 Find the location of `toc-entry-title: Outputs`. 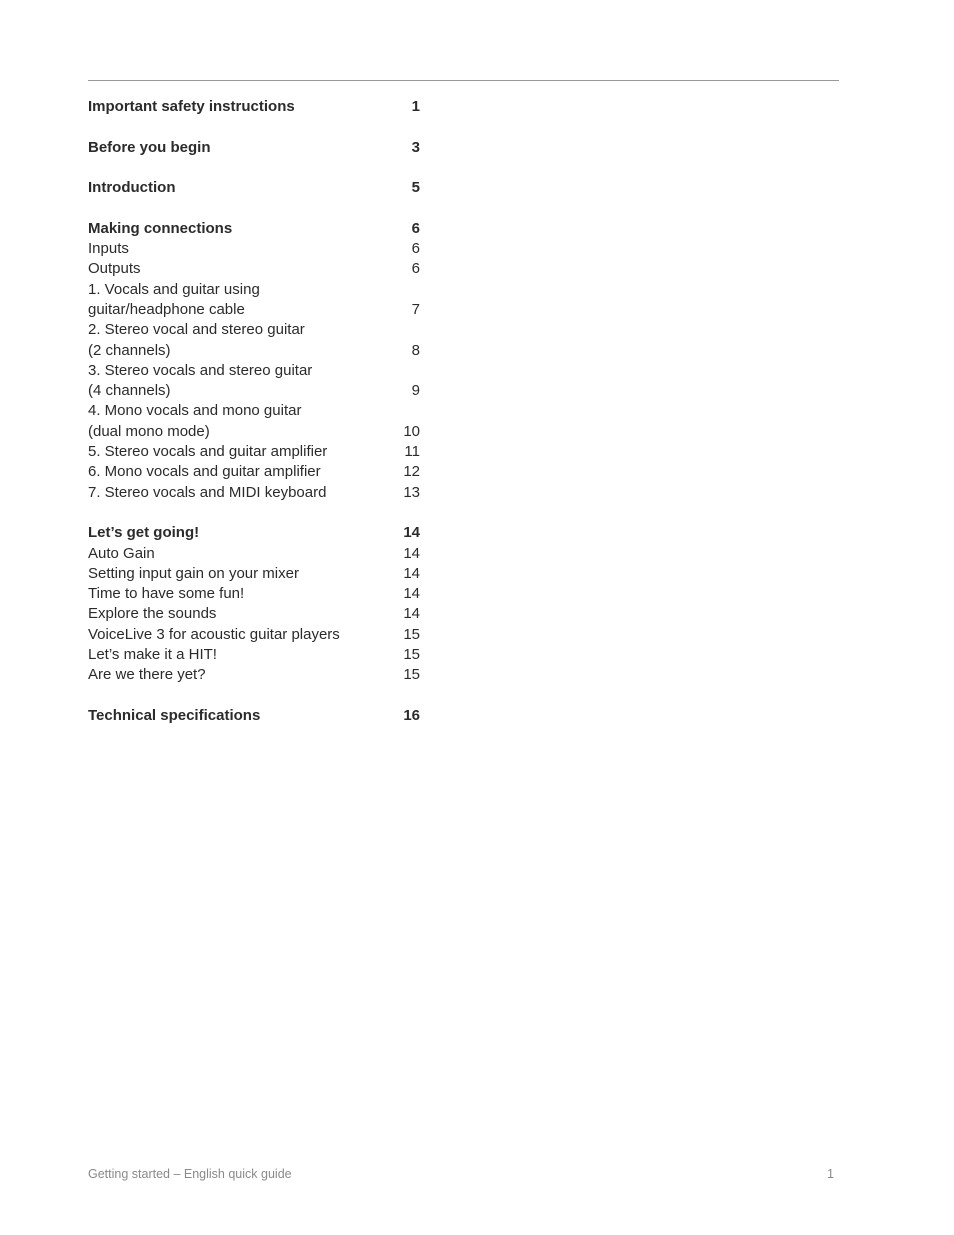

toc-entry-title: Outputs is located at coordinates (114, 269).